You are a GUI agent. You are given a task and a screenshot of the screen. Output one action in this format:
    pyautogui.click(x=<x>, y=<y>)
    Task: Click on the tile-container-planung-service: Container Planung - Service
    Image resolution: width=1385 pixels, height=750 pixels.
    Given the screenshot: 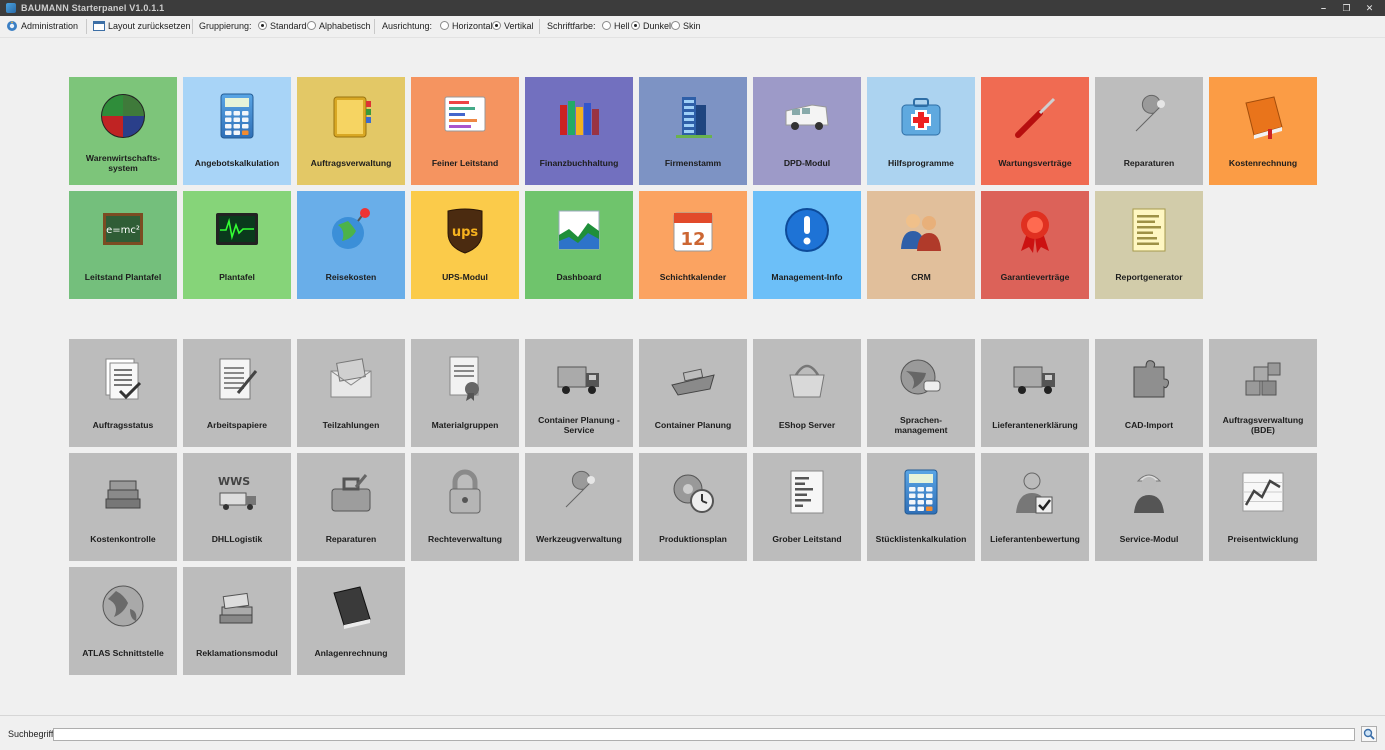 What is the action you would take?
    pyautogui.click(x=579, y=393)
    